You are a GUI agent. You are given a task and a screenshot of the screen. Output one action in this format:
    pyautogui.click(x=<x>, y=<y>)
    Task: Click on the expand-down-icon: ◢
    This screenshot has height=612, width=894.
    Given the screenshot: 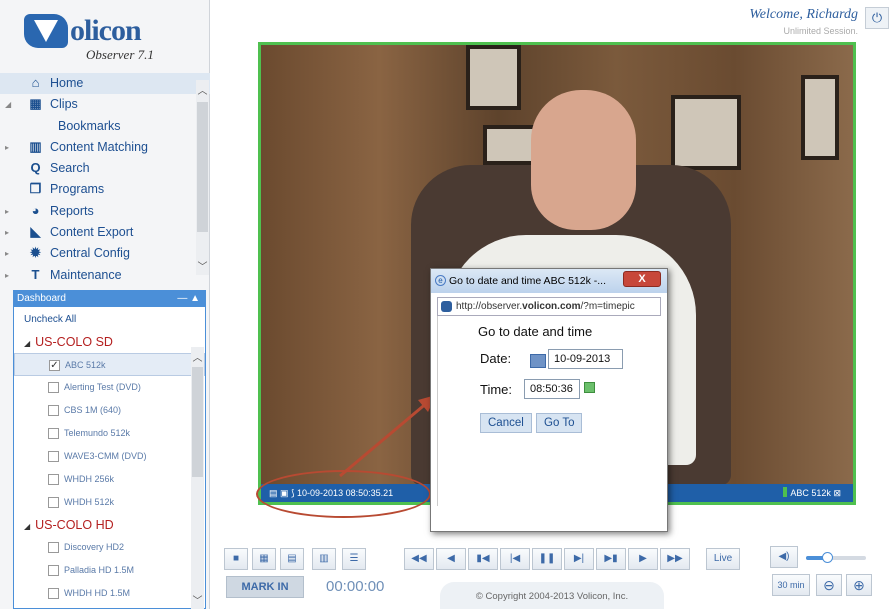 What is the action you would take?
    pyautogui.click(x=8, y=104)
    